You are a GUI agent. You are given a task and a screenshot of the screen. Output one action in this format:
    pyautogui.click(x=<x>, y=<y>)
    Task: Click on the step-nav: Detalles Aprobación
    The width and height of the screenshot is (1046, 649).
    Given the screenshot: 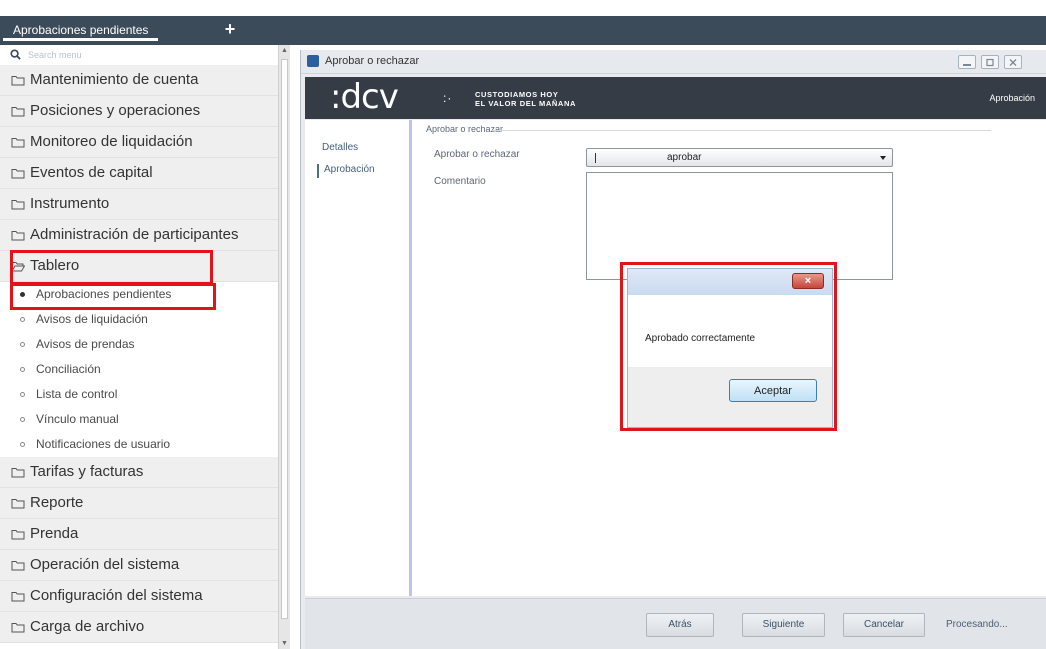 What is the action you would take?
    pyautogui.click(x=357, y=358)
    